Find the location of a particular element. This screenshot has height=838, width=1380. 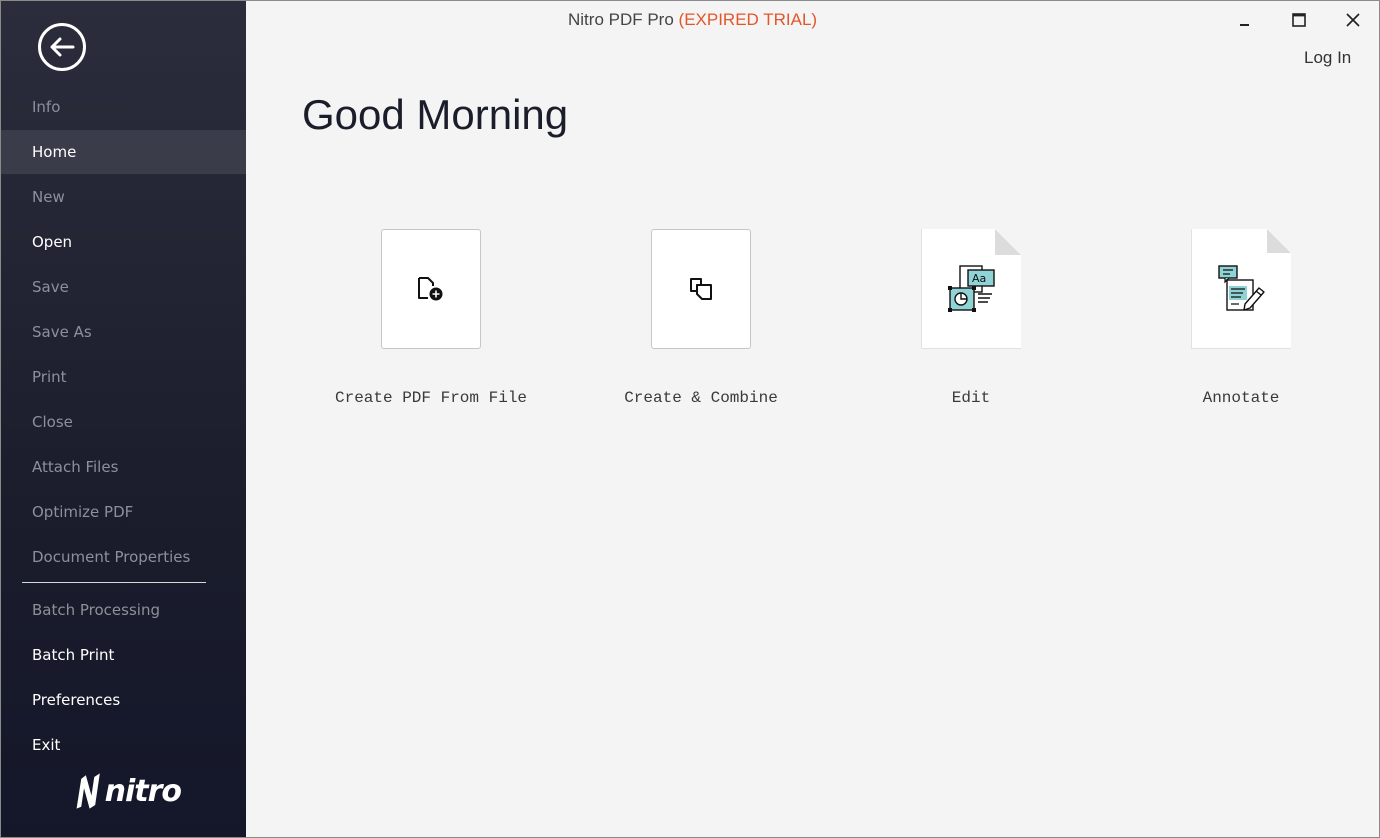

maximize-icon is located at coordinates (1299, 20).